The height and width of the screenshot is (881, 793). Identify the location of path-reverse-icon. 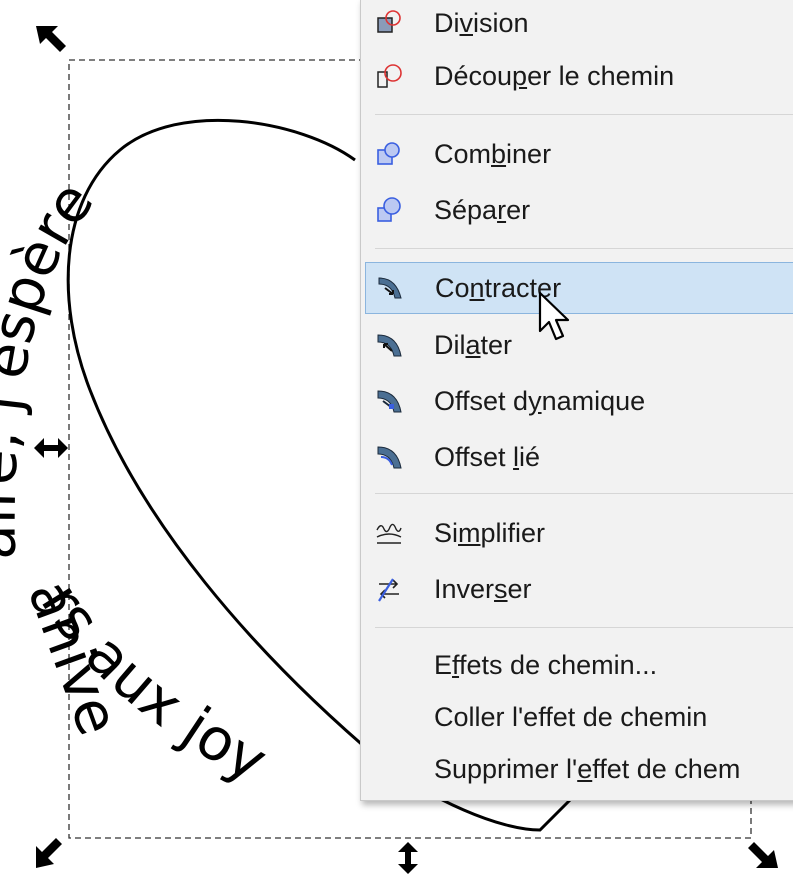
(388, 590).